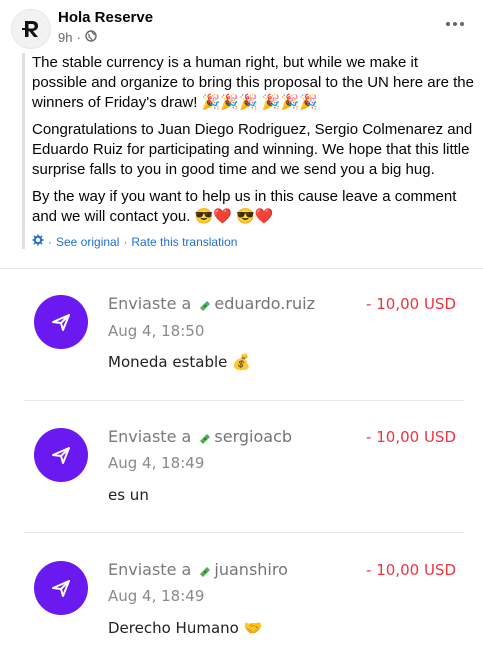 This screenshot has width=483, height=651. Describe the element at coordinates (251, 569) in the screenshot. I see `transaction-user: juanshiro` at that location.